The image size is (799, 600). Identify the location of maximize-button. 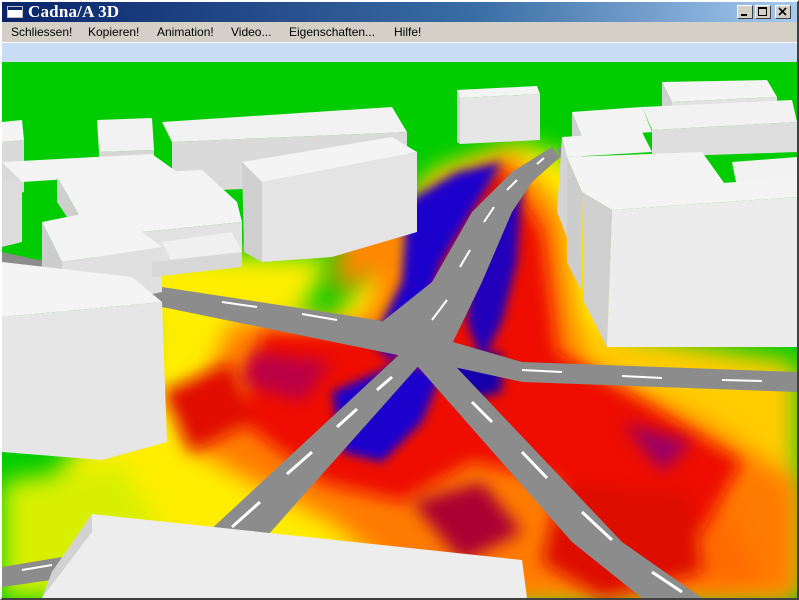
(763, 12).